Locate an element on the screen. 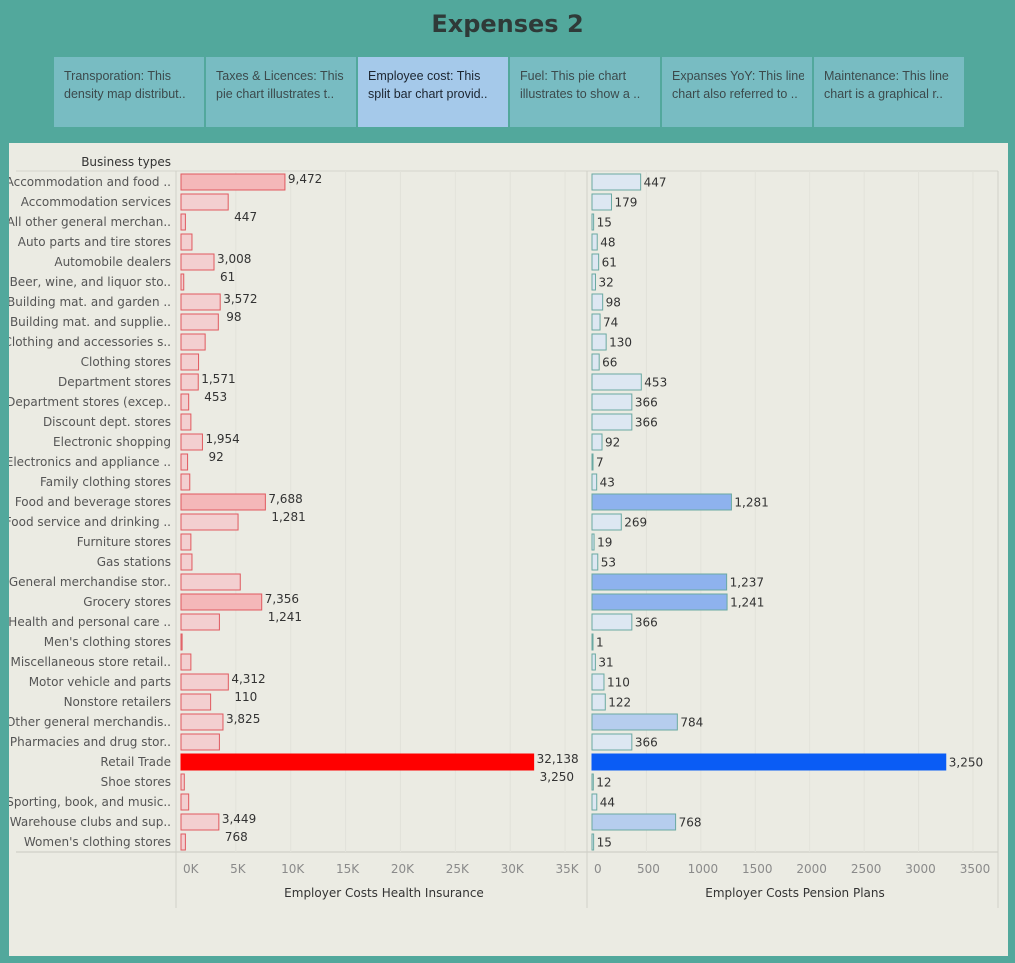 The image size is (1015, 963). data-label: 784 is located at coordinates (691, 723).